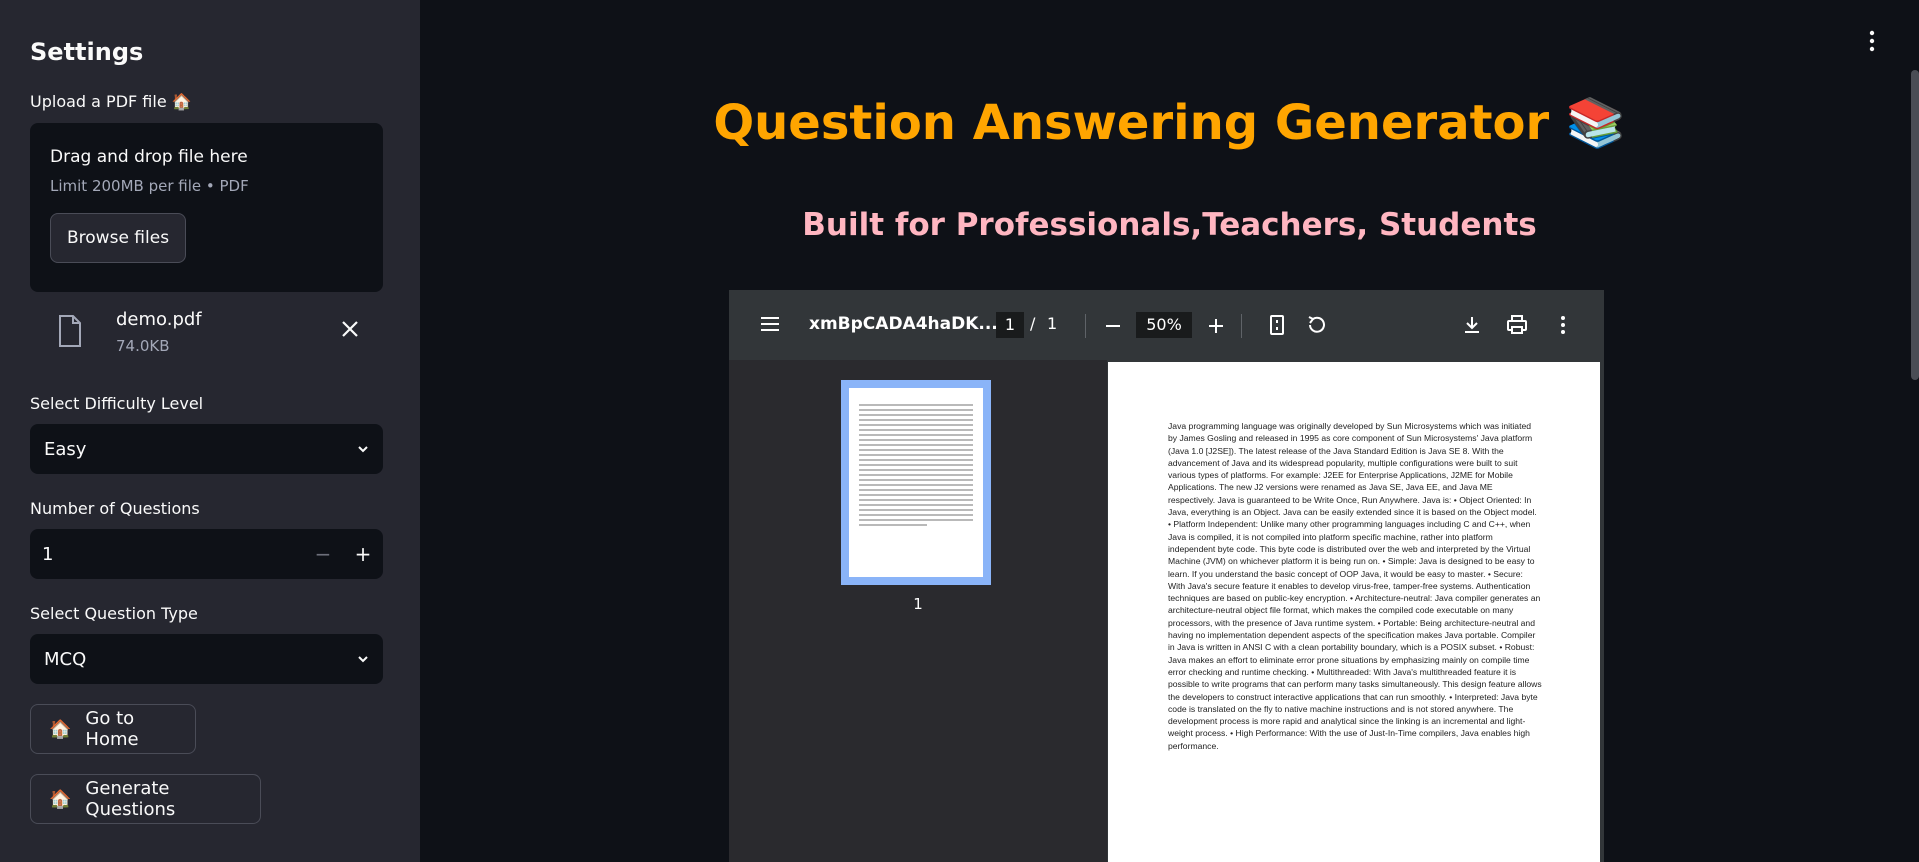  What do you see at coordinates (1010, 325) in the screenshot?
I see `page-number-input: 1` at bounding box center [1010, 325].